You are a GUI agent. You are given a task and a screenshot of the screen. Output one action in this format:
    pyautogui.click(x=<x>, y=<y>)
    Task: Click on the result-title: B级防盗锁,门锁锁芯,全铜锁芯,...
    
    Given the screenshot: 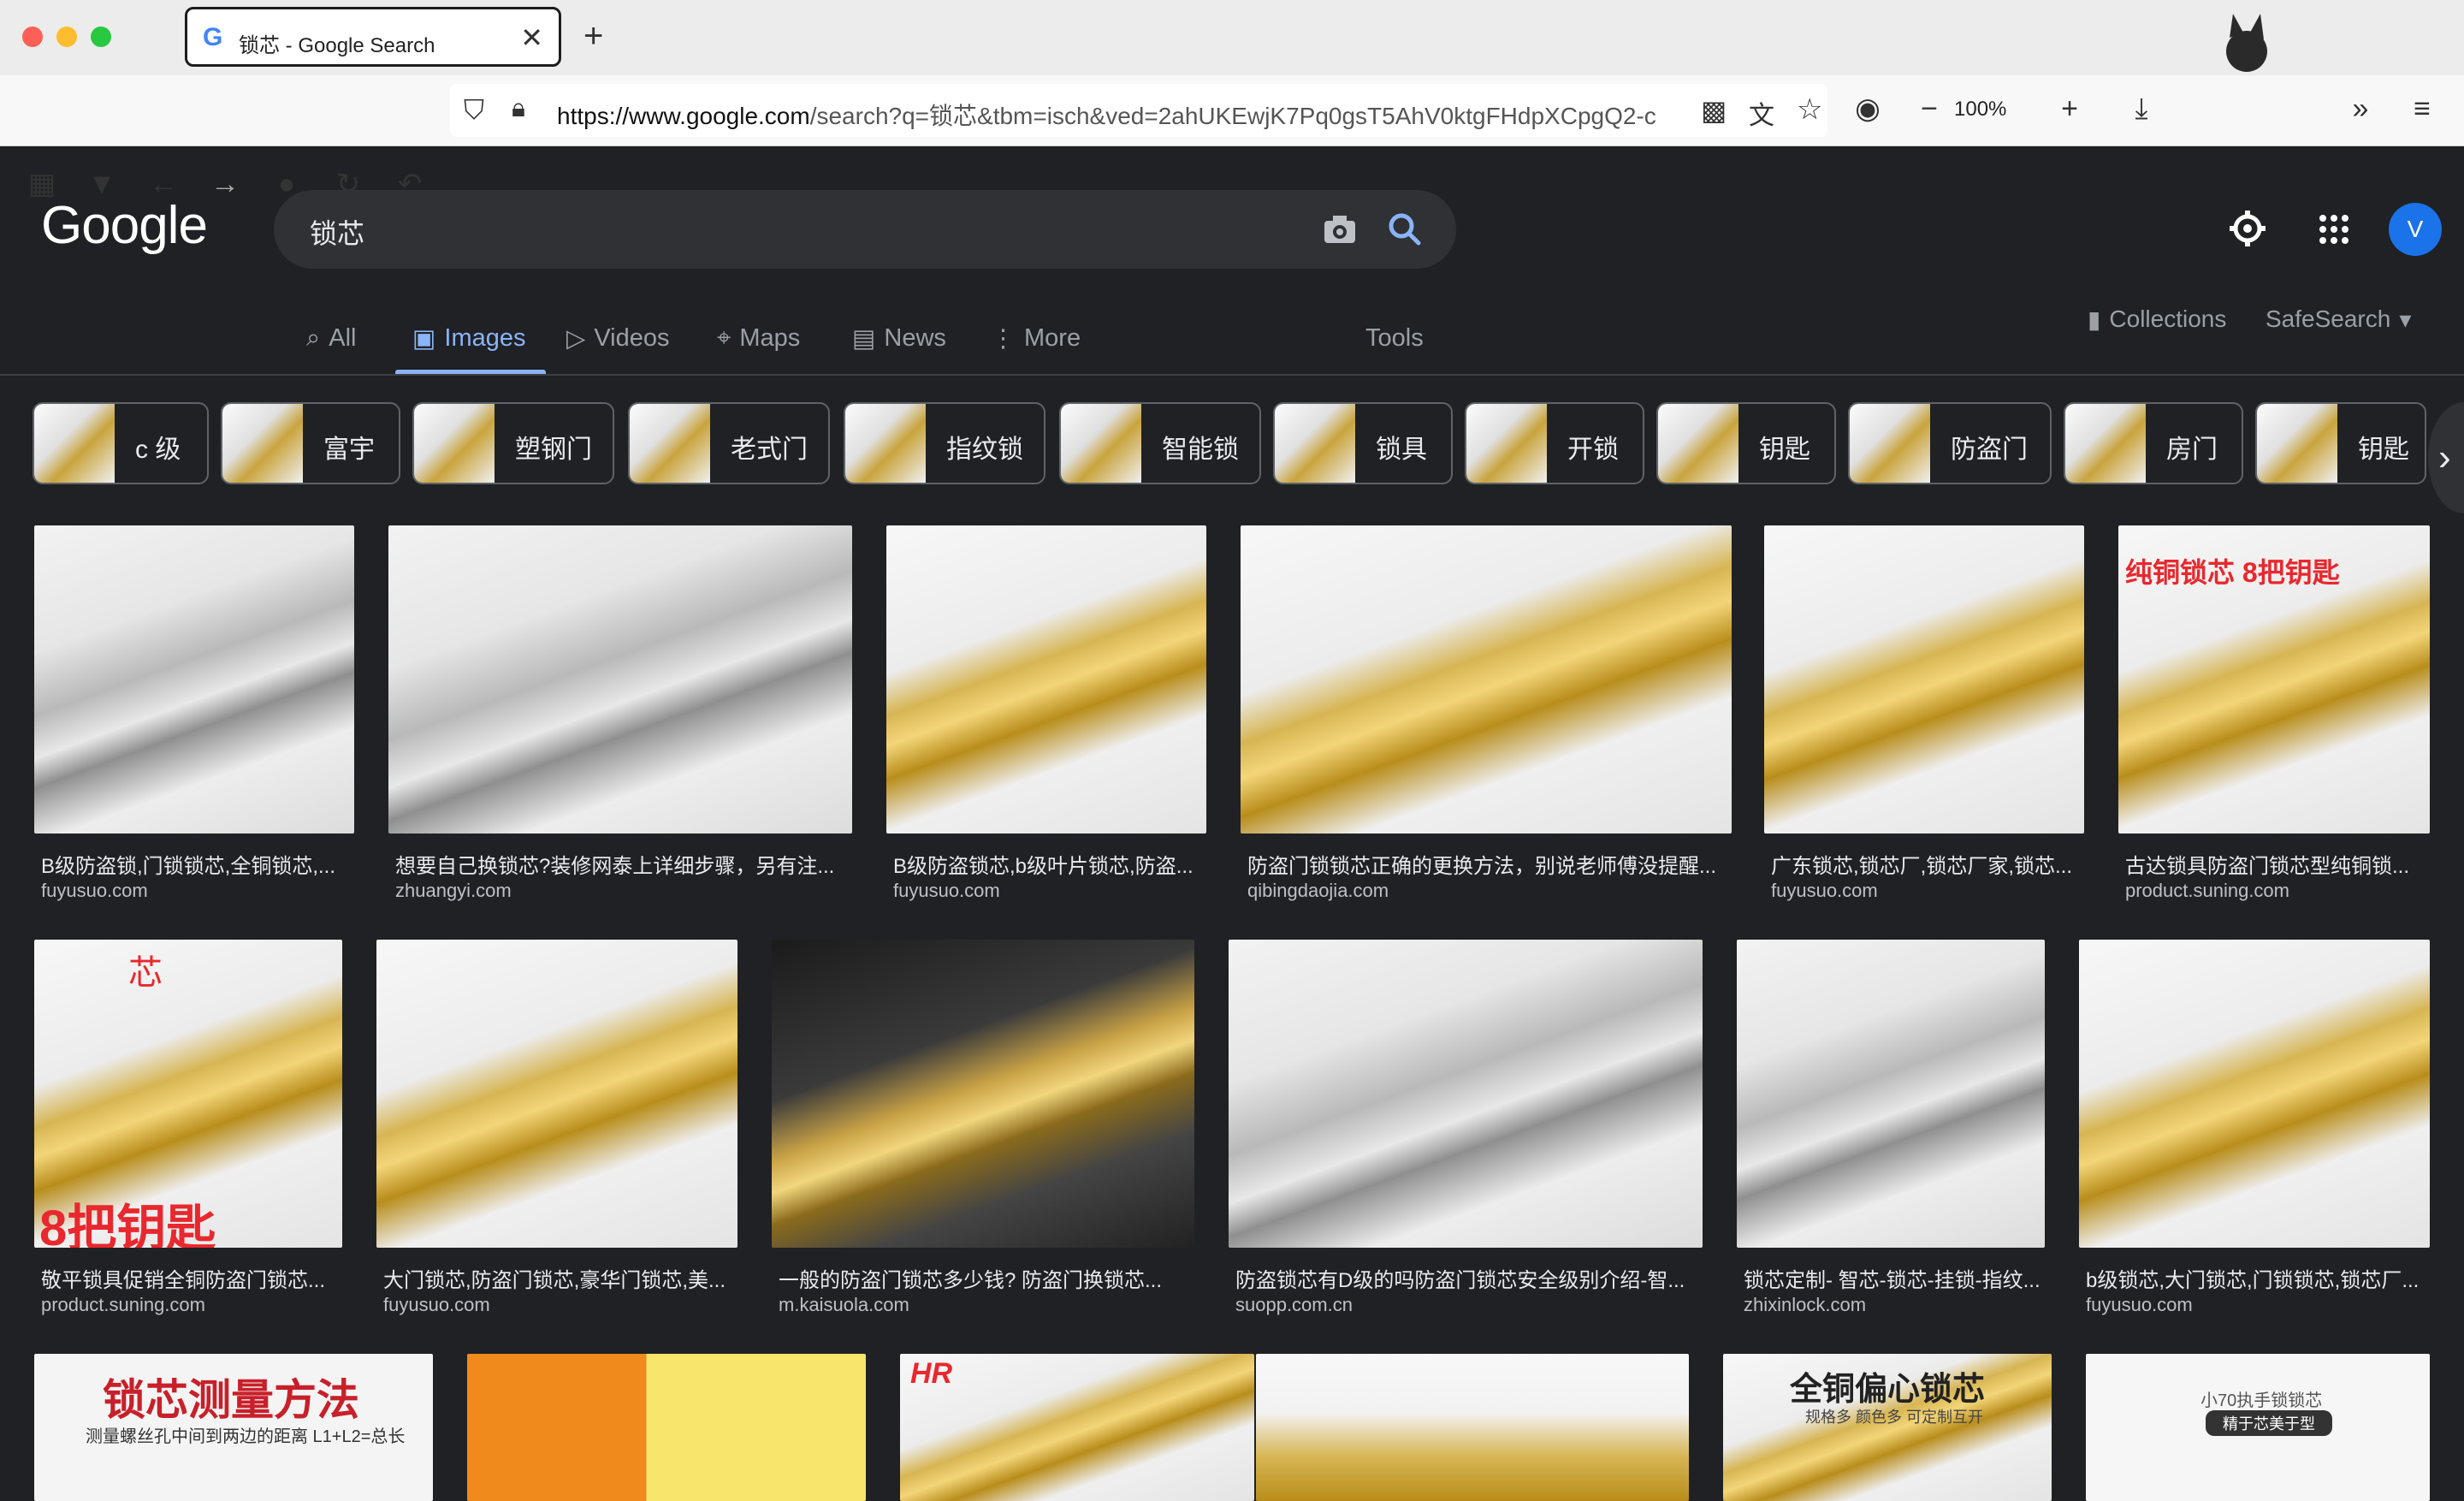 What is the action you would take?
    pyautogui.click(x=199, y=864)
    